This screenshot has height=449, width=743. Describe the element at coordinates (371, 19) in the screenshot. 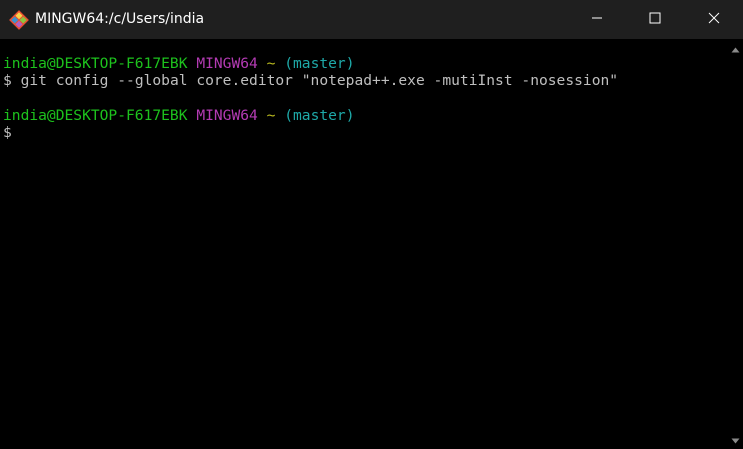

I see `title-bar: MINGW64:/c/Users/india` at that location.